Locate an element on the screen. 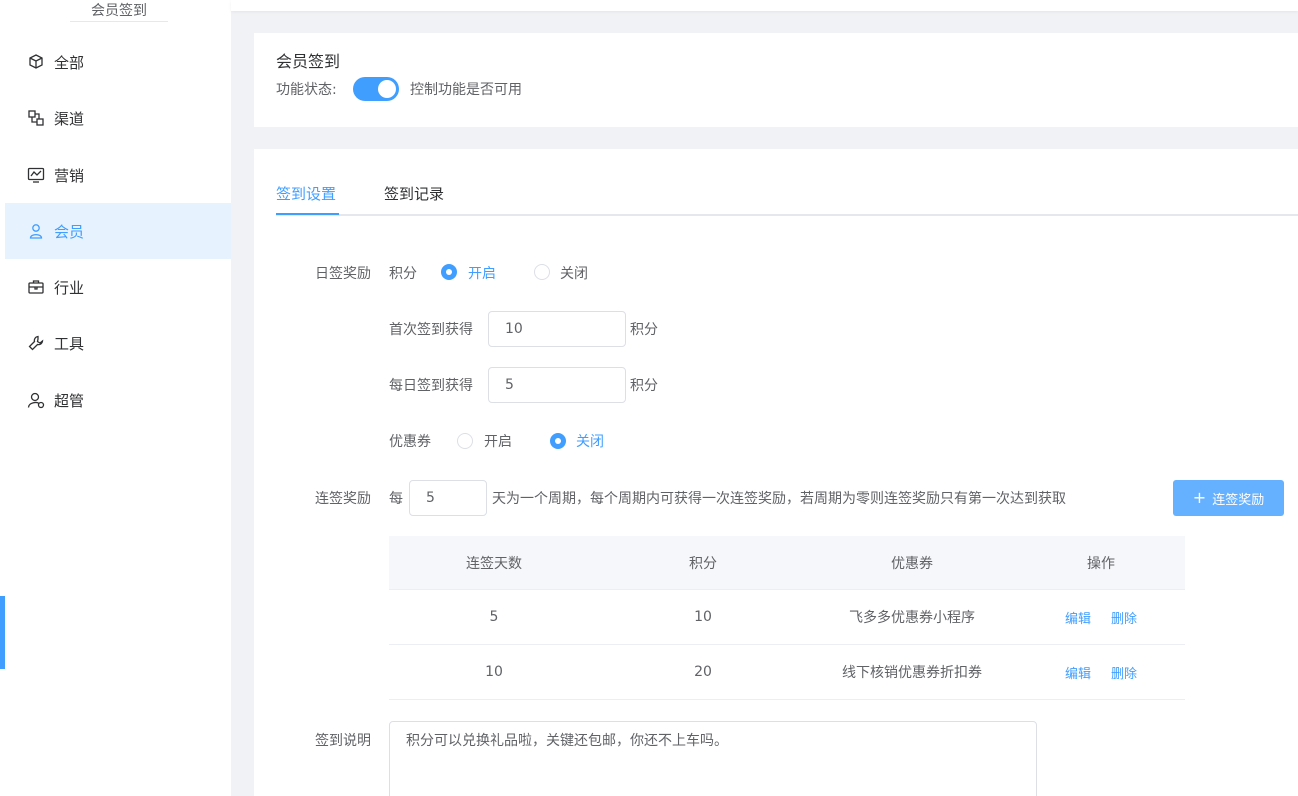  cell-days: 10 is located at coordinates (494, 672).